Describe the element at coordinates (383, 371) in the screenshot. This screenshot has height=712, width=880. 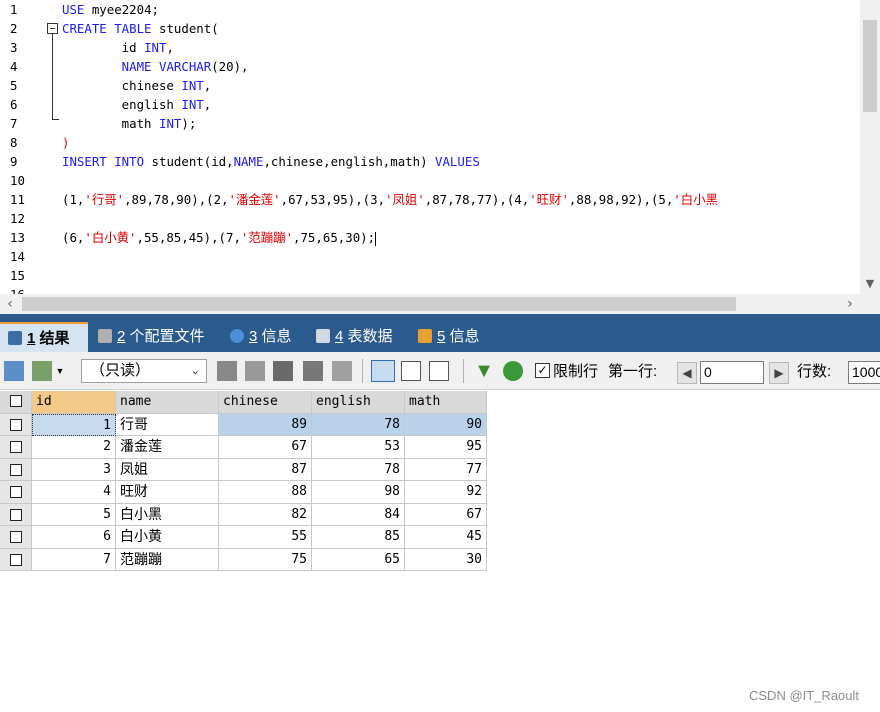
I see `grid-view-icon` at that location.